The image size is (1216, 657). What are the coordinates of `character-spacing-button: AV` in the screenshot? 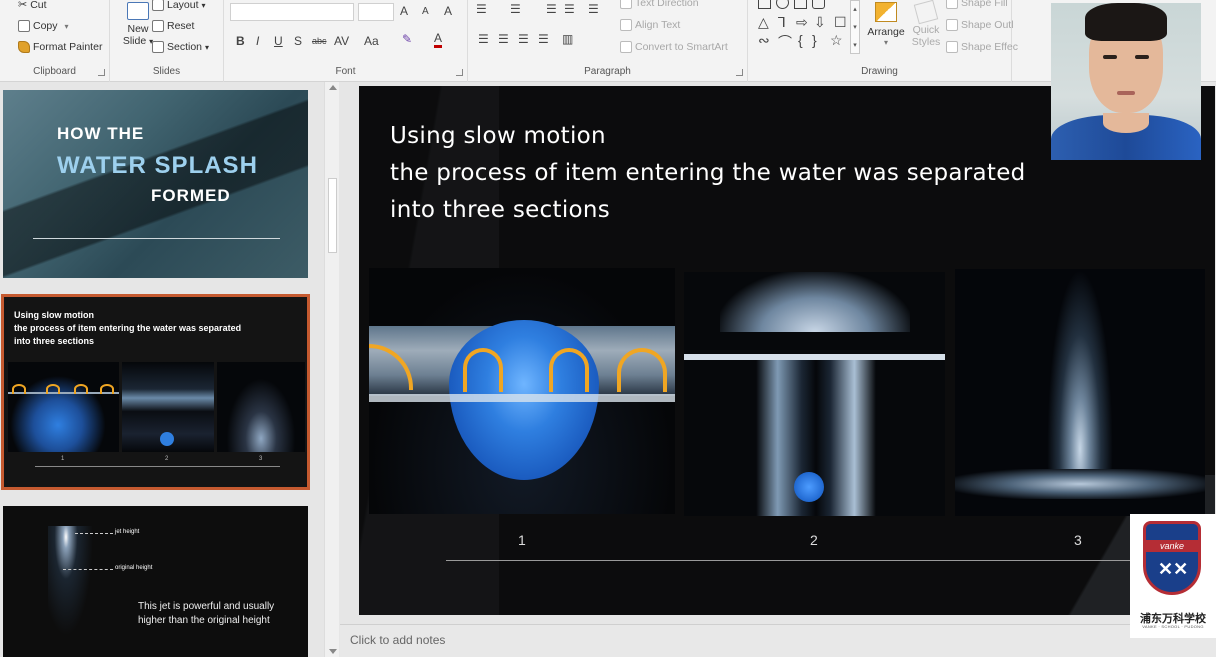 It's located at (341, 41).